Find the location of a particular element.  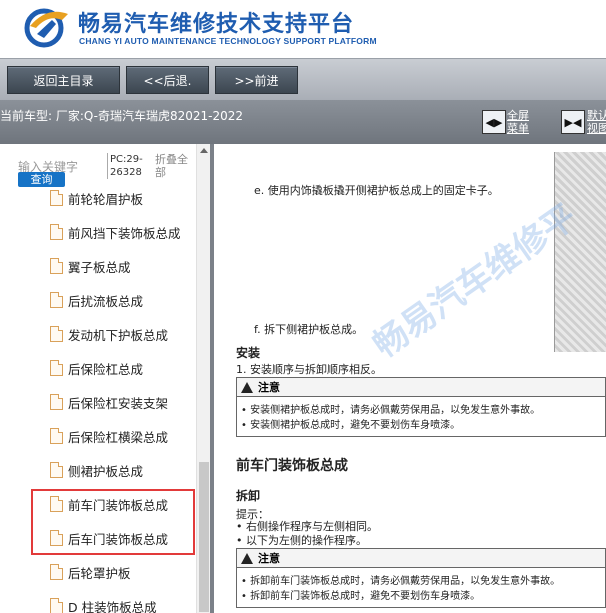

cy-logo-icon is located at coordinates (46, 28).